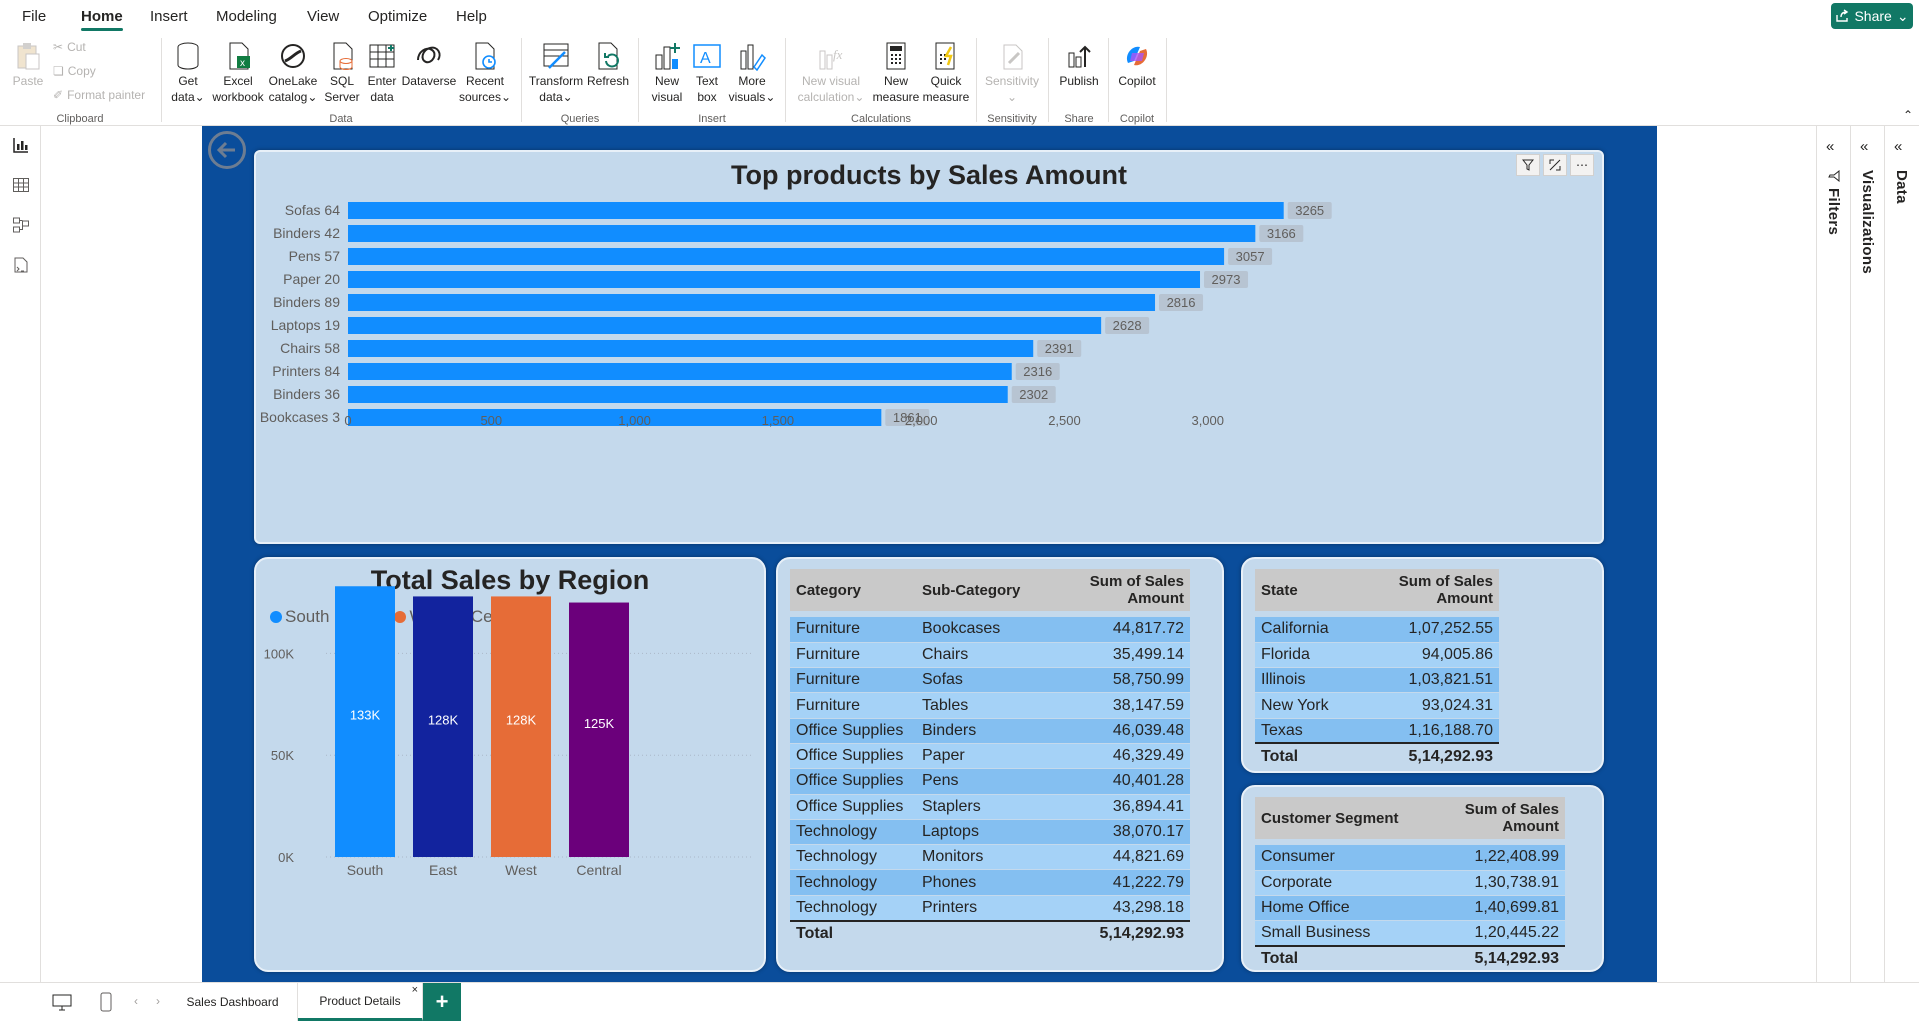 The height and width of the screenshot is (1021, 1919). Describe the element at coordinates (990, 731) in the screenshot. I see `table-row: Office Supplies Binders 46,039.48` at that location.